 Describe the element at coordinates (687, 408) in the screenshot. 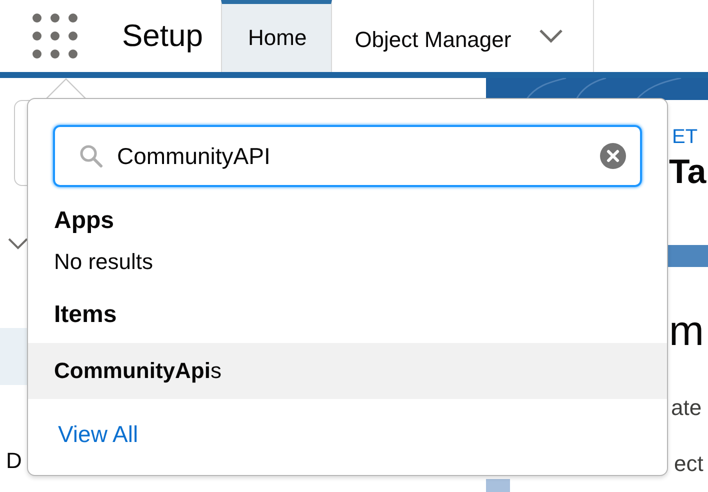

I see `body-text: ate` at that location.